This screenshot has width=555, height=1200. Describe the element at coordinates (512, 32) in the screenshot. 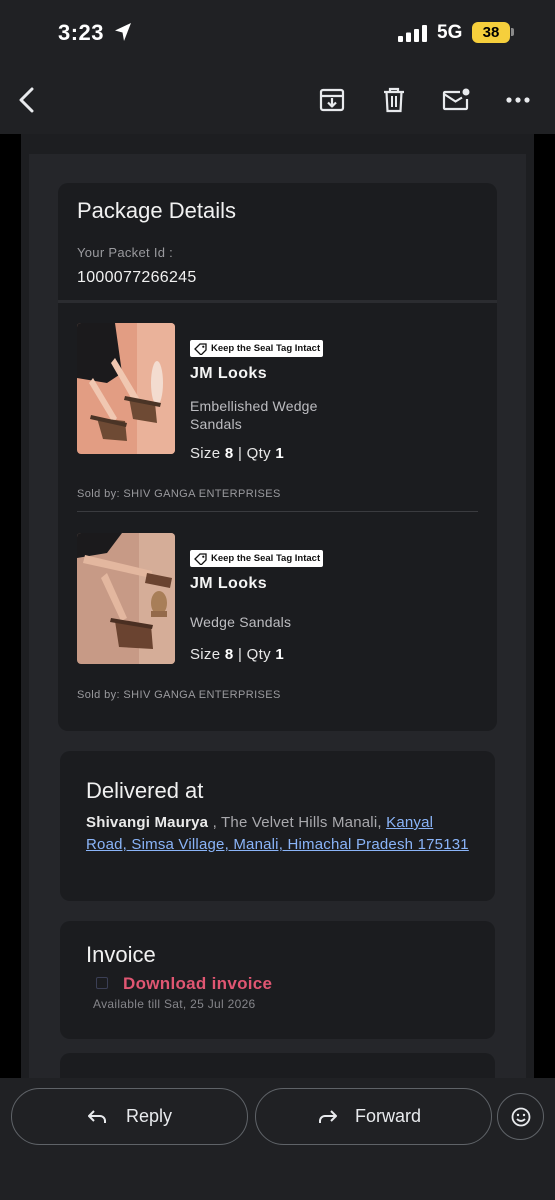

I see `battery-tip` at that location.